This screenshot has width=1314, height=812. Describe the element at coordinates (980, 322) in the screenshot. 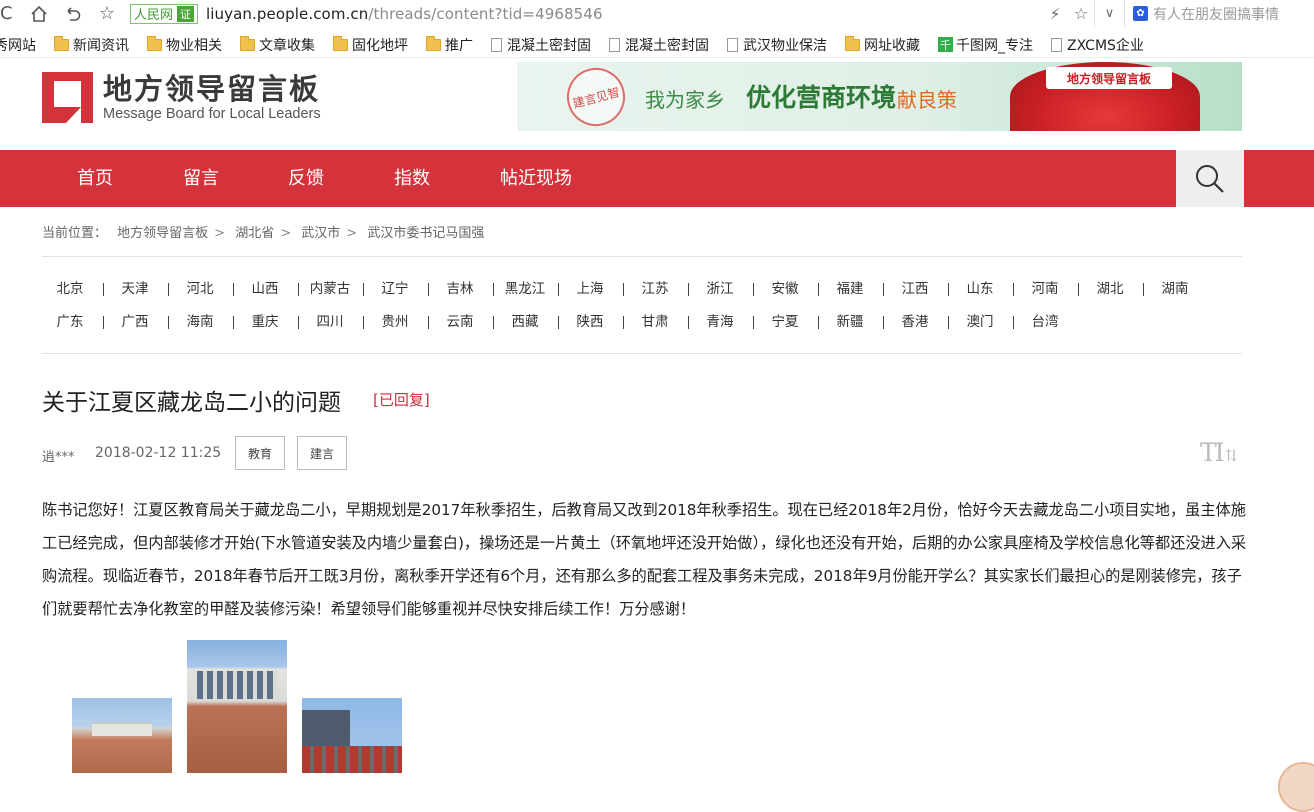

I see `province-link: 澳门` at that location.